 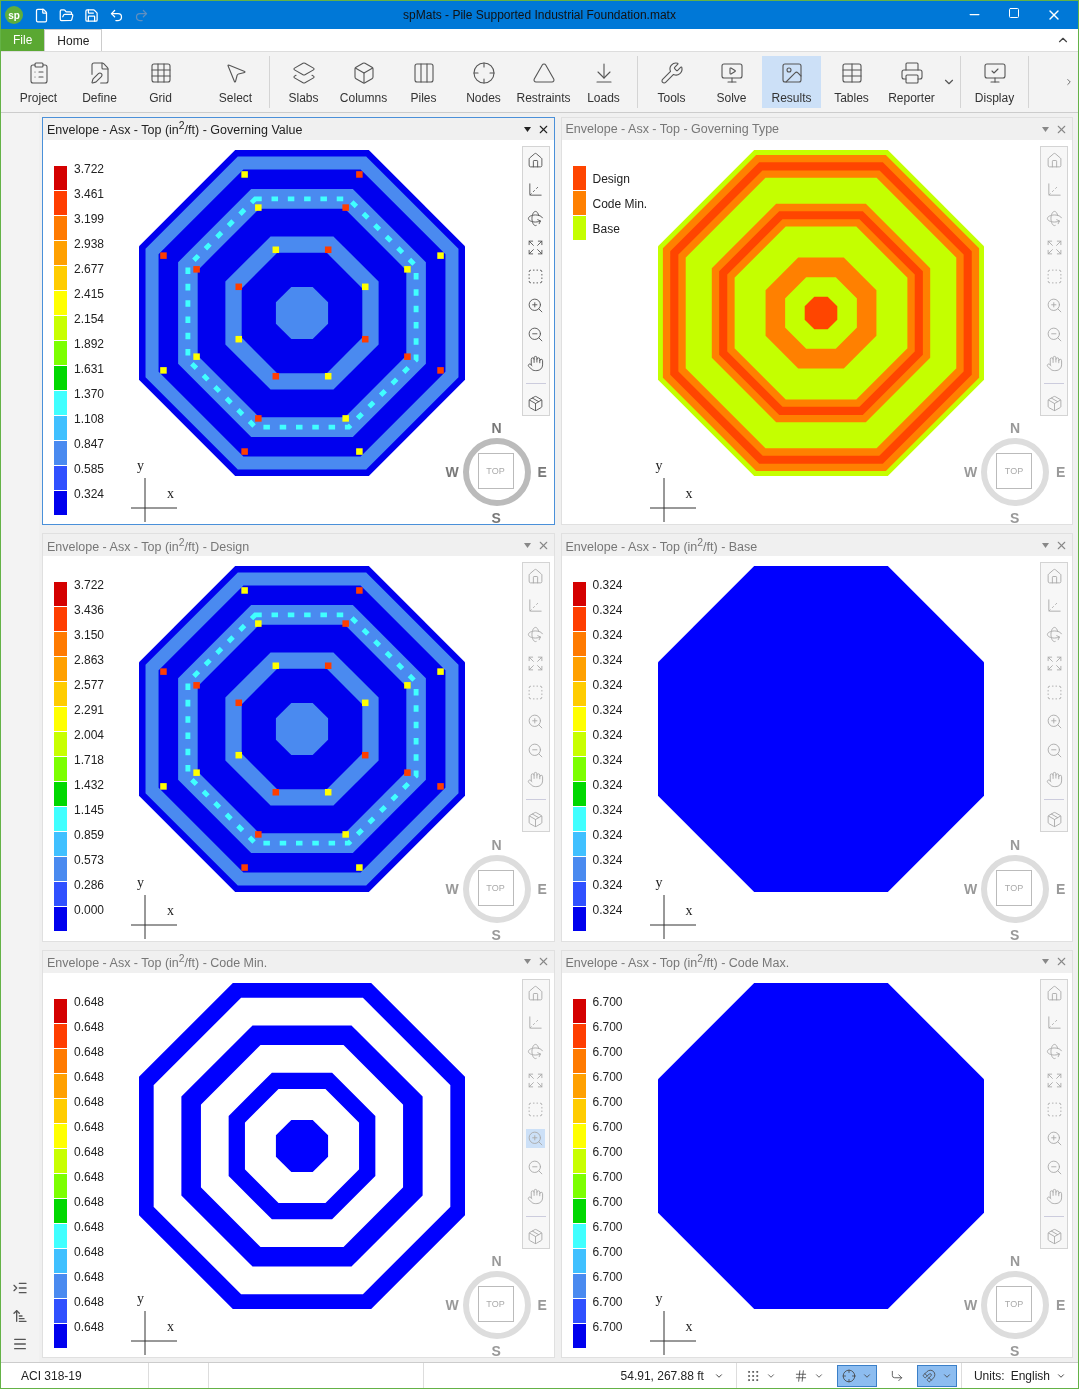 I want to click on panel-title: Envelope - Asx - Top (in$^{2}$/ft) - Code Max., so click(x=677, y=962).